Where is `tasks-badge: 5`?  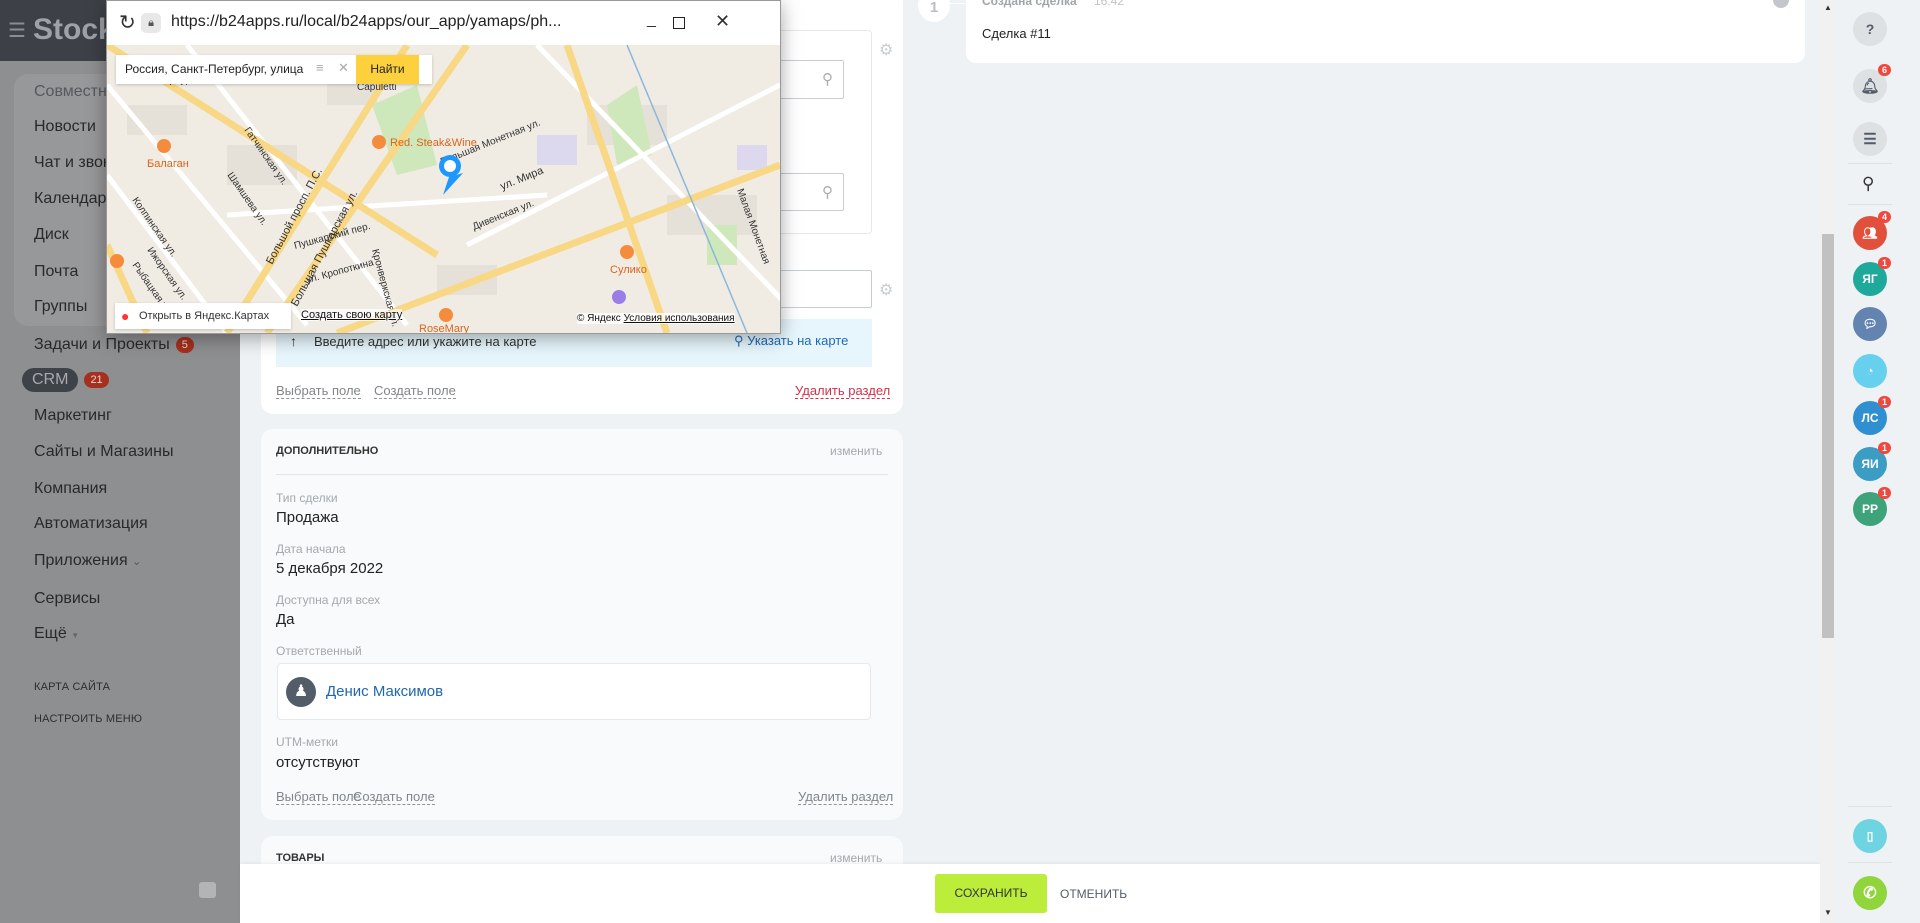
tasks-badge: 5 is located at coordinates (184, 344).